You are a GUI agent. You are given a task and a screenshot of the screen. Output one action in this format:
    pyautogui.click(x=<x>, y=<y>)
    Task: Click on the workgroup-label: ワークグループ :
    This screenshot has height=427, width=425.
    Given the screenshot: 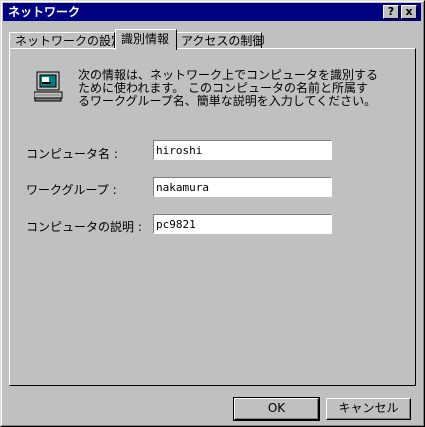 What is the action you would take?
    pyautogui.click(x=71, y=190)
    